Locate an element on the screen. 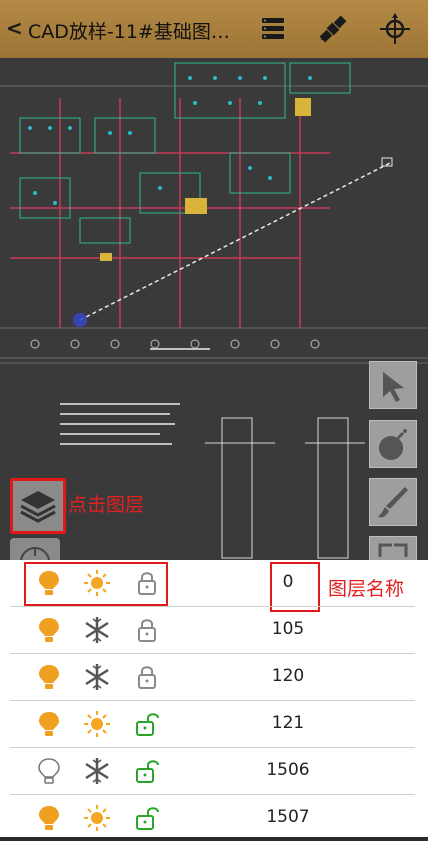 This screenshot has height=841, width=428. compass-icon is located at coordinates (35, 562).